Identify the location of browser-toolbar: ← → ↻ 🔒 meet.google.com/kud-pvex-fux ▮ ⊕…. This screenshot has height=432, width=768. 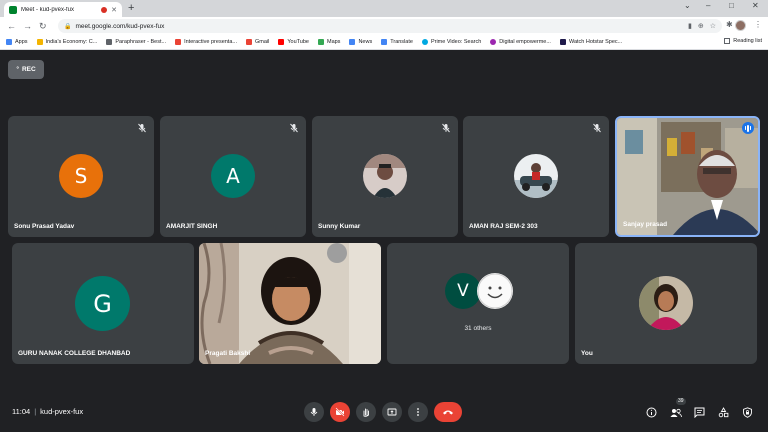
(384, 26).